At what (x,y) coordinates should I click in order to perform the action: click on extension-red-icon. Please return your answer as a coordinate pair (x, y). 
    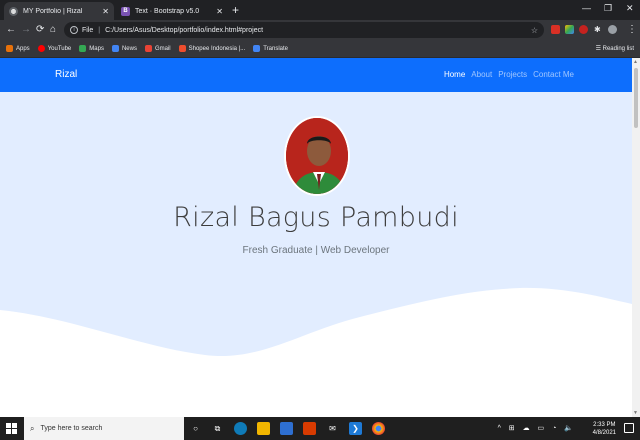
    Looking at the image, I should click on (555, 29).